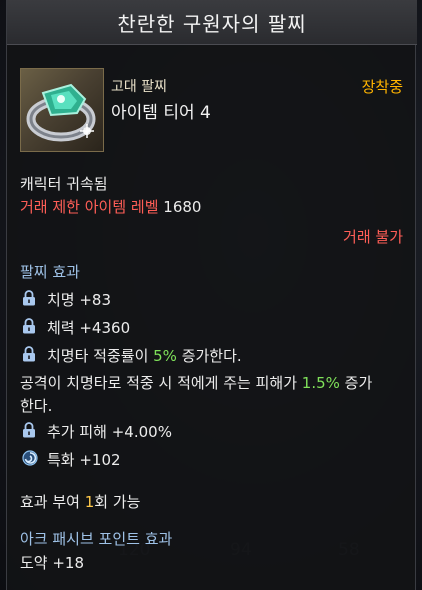 The height and width of the screenshot is (590, 422). What do you see at coordinates (52, 563) in the screenshot?
I see `ark-passive-value: 도약 +18` at bounding box center [52, 563].